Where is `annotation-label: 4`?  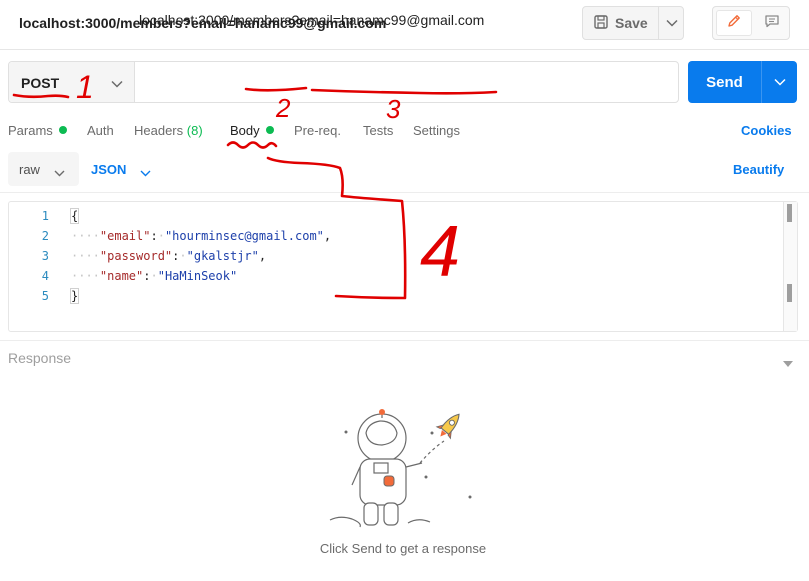
annotation-label: 4 is located at coordinates (440, 252).